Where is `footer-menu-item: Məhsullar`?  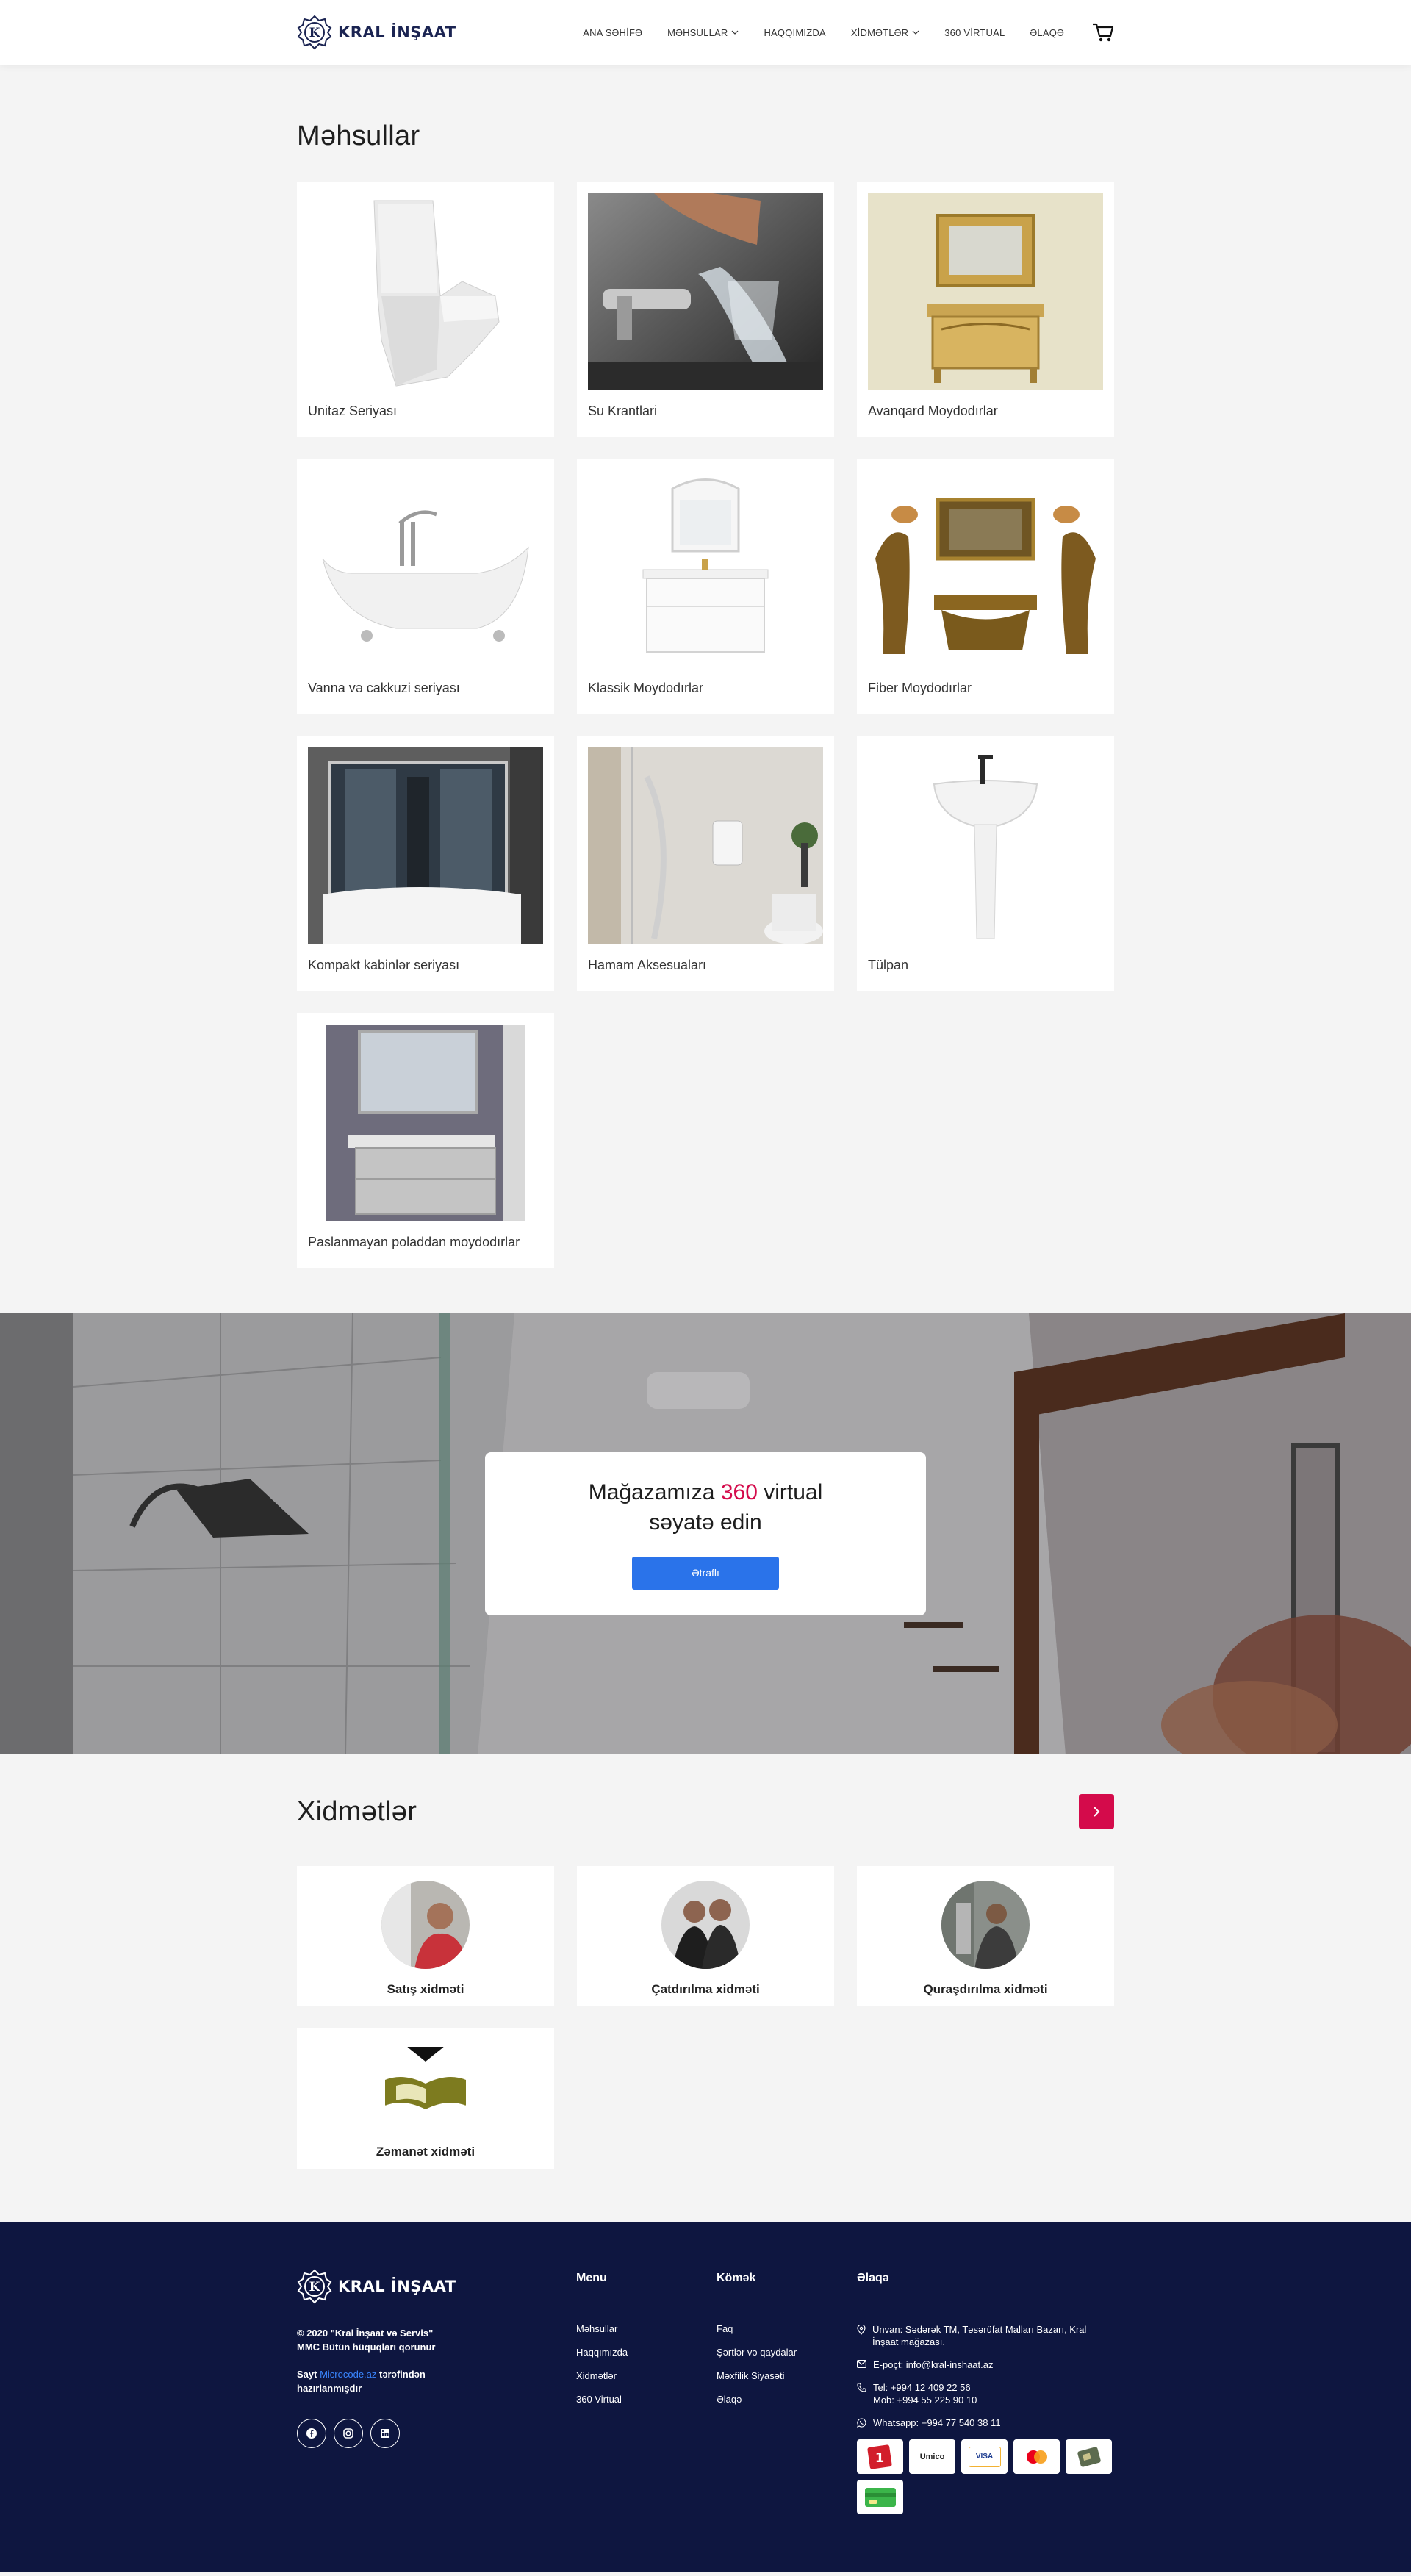 footer-menu-item: Məhsullar is located at coordinates (646, 2328).